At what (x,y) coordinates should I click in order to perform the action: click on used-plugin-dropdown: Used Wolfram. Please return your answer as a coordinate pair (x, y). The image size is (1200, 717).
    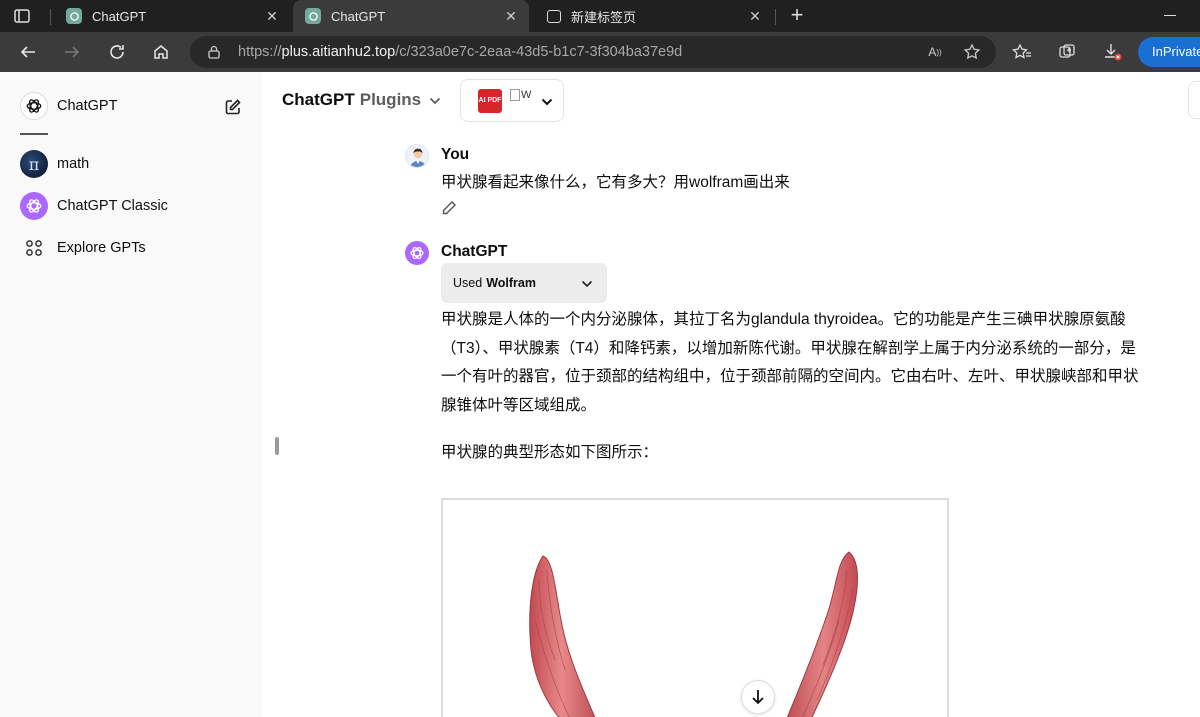
    Looking at the image, I should click on (524, 283).